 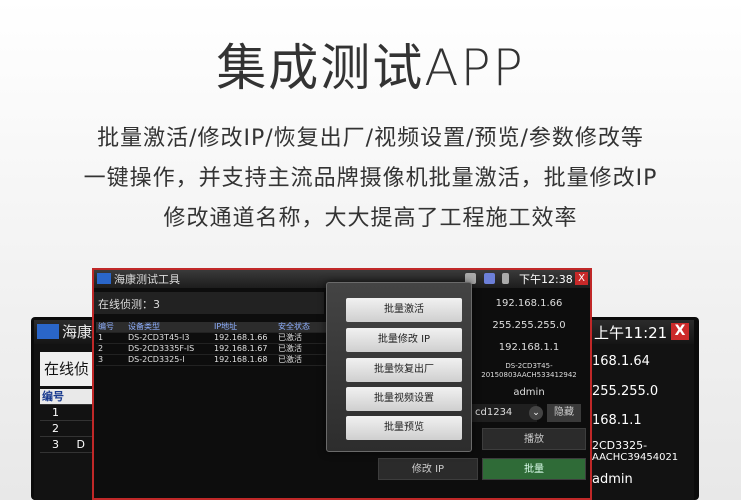 I want to click on mask-value: 255.255.255.0, so click(x=529, y=325).